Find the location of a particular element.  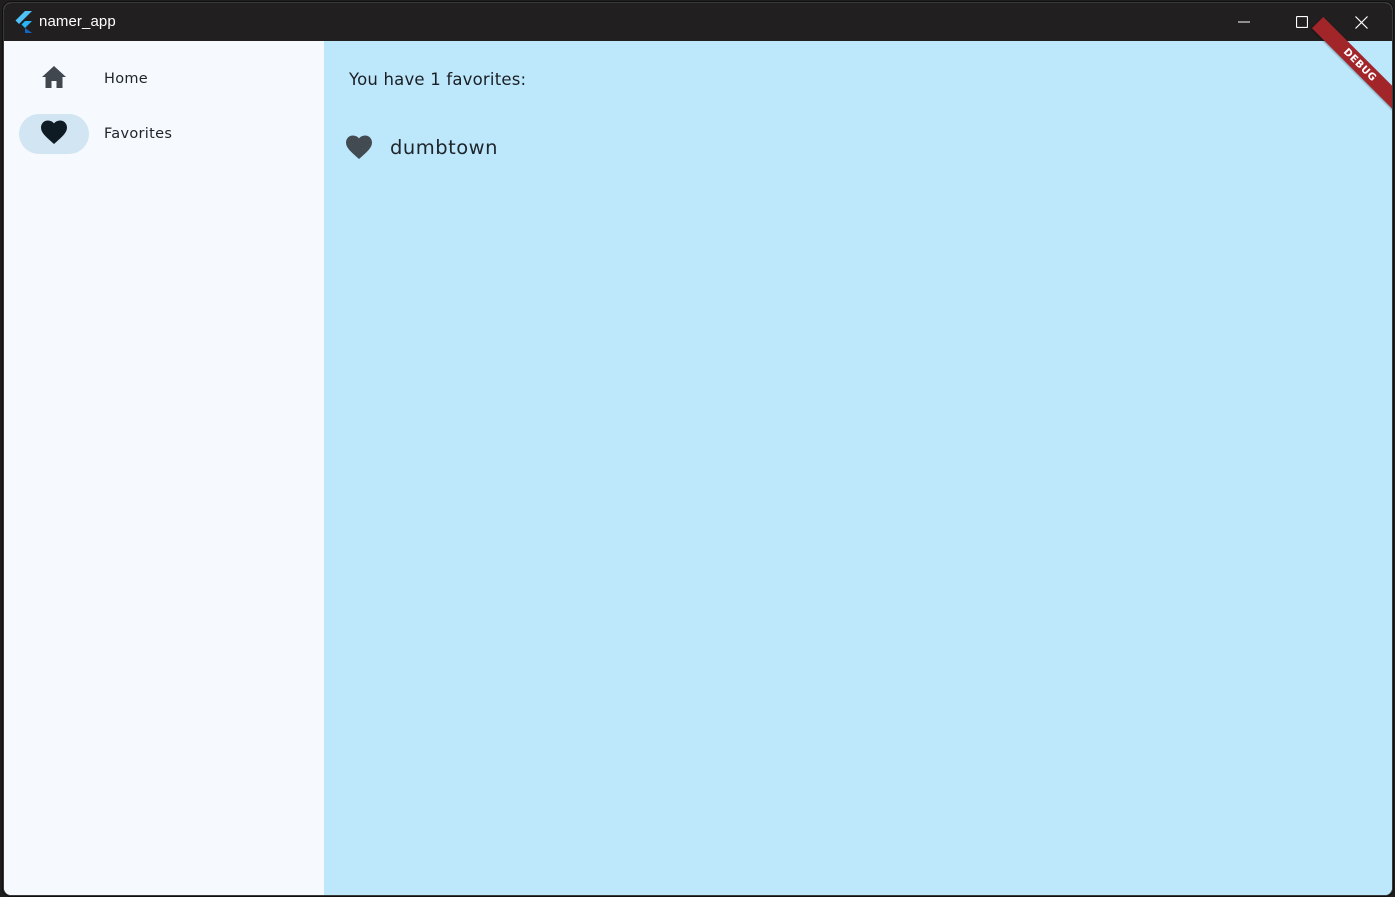

nav-indicator-home is located at coordinates (54, 79).